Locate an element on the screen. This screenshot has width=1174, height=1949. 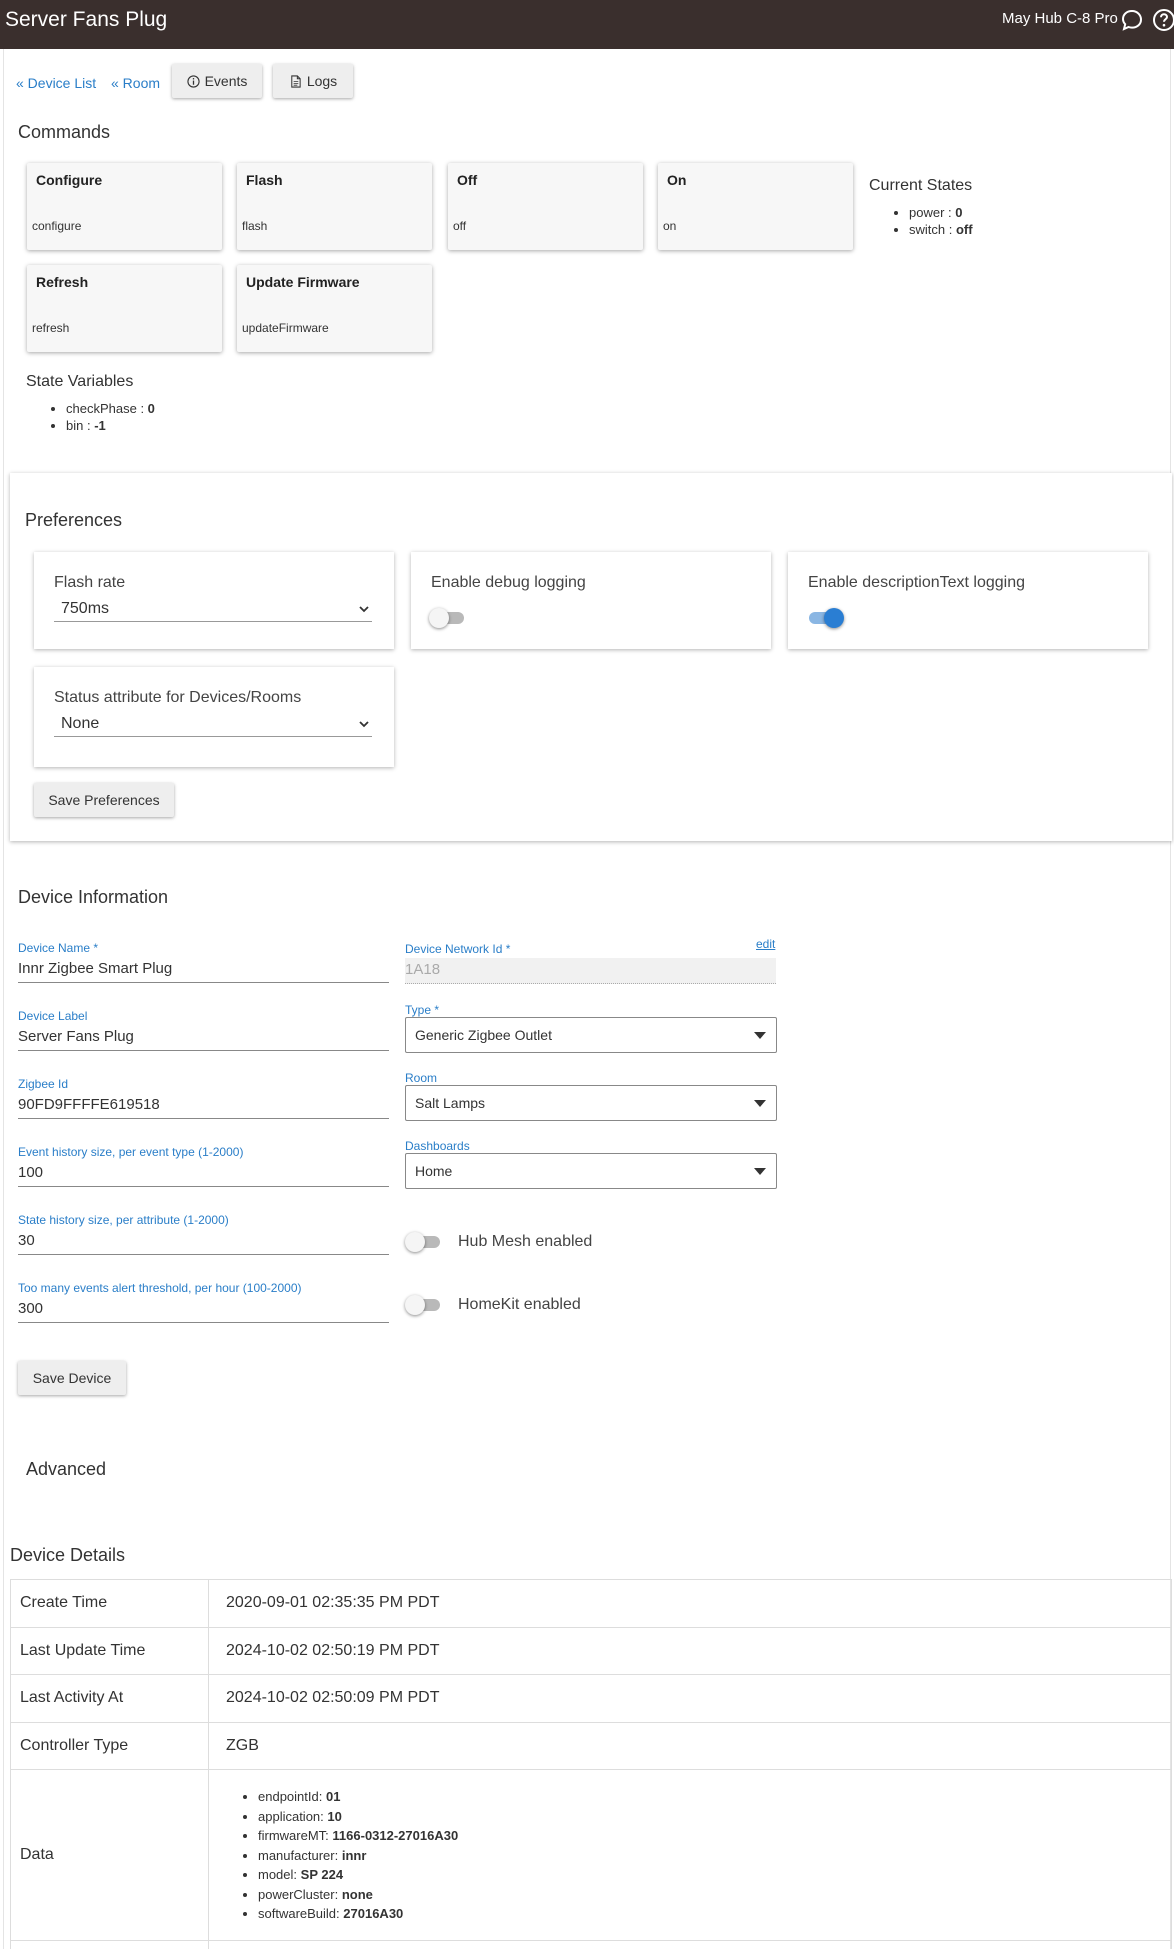
zigbee-id-field: 90FD9FFFFE619518 is located at coordinates (203, 1106).